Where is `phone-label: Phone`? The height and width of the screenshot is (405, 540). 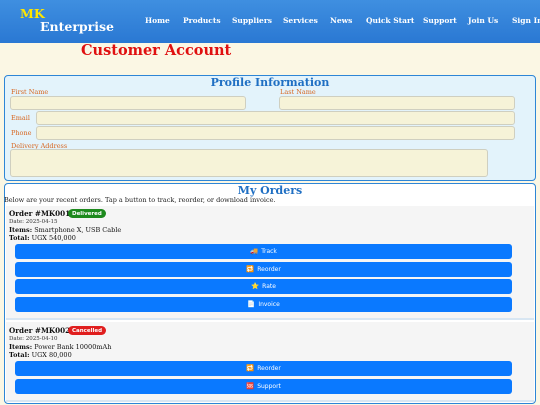
phone-label: Phone is located at coordinates (21, 133).